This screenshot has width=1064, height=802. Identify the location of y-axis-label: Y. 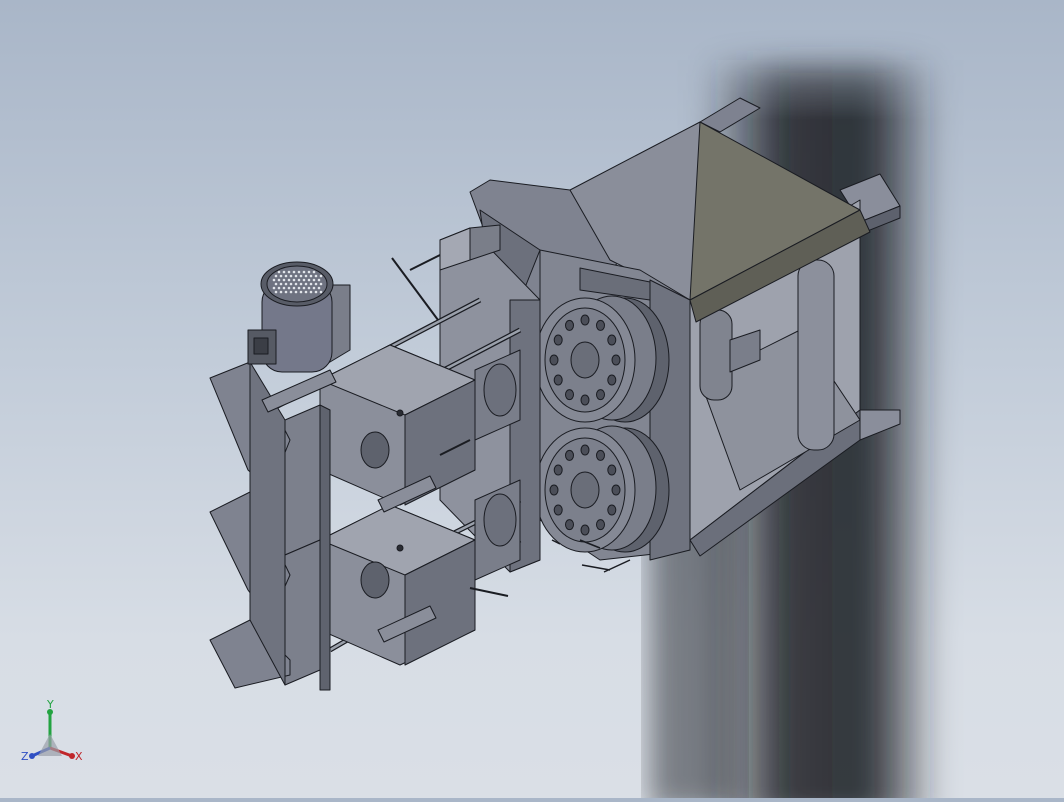
(50, 705).